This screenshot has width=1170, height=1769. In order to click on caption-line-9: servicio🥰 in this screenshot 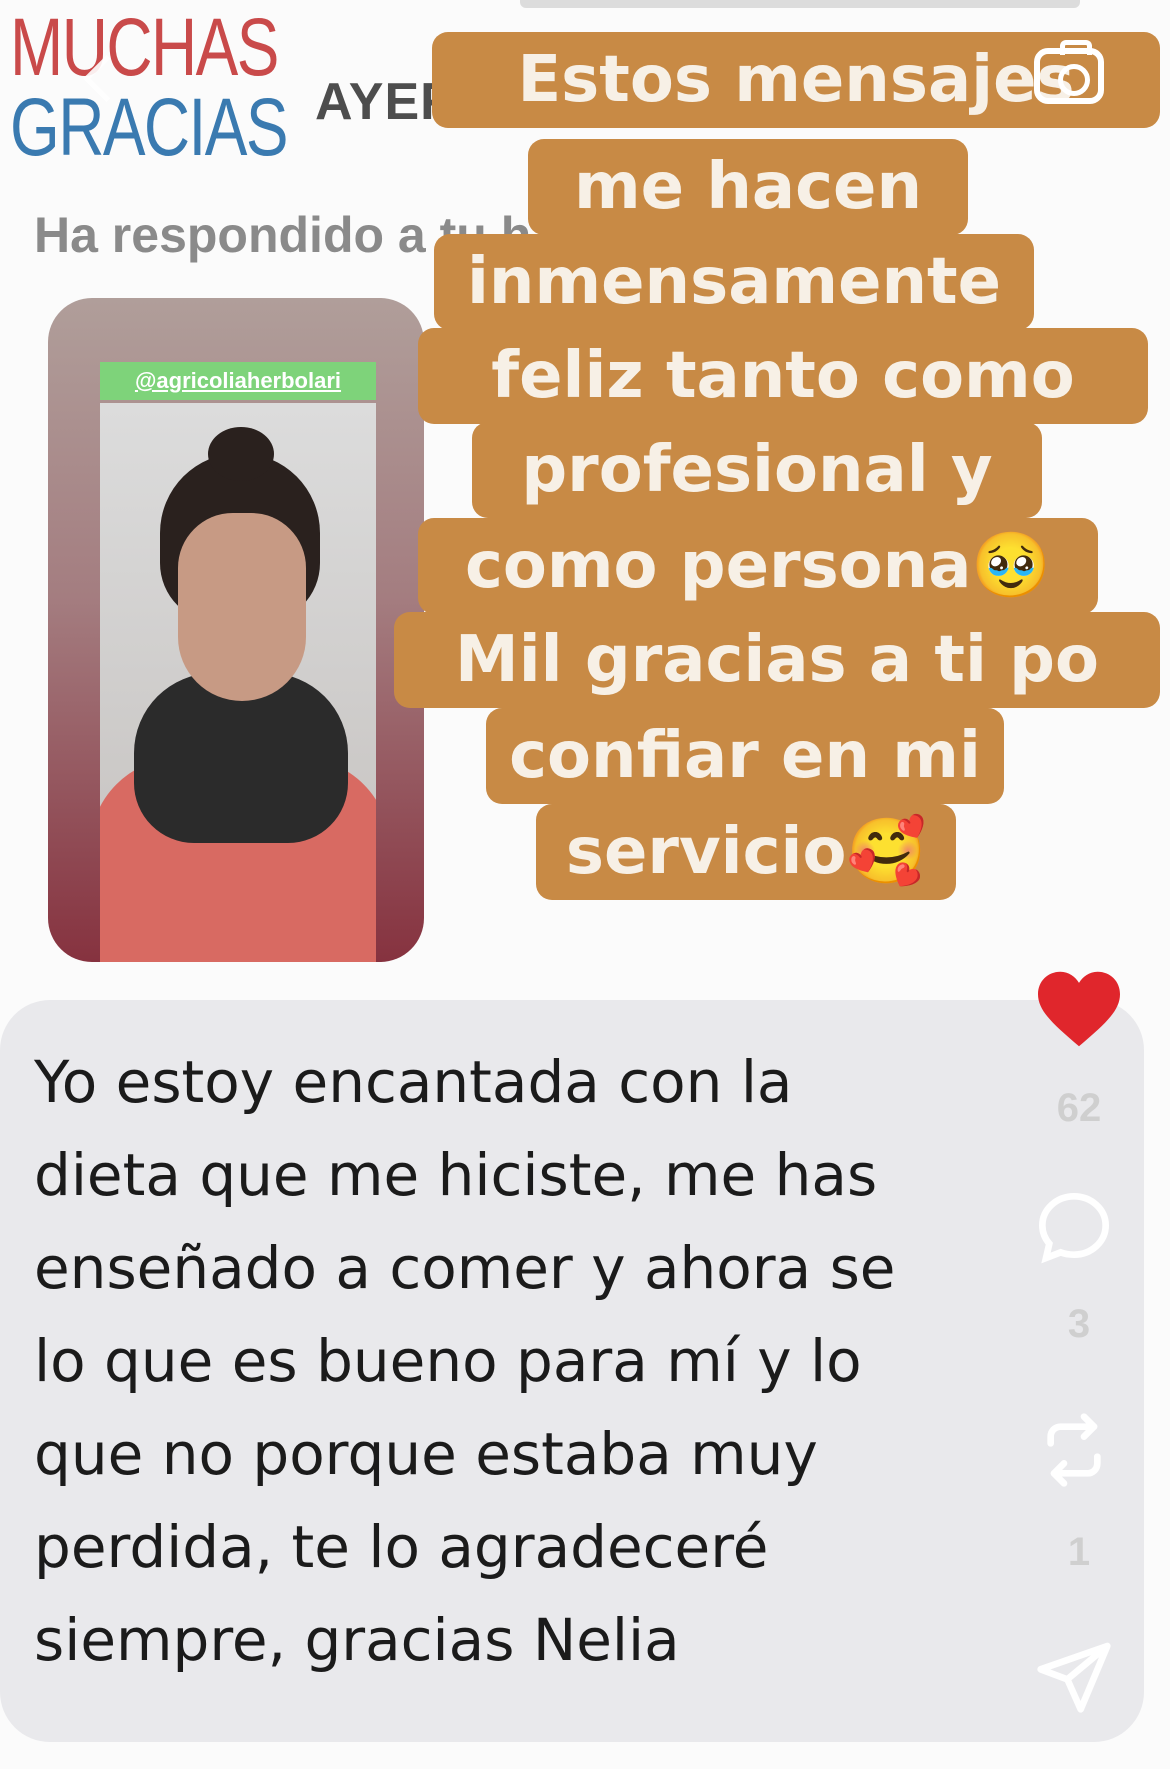, I will do `click(746, 852)`.